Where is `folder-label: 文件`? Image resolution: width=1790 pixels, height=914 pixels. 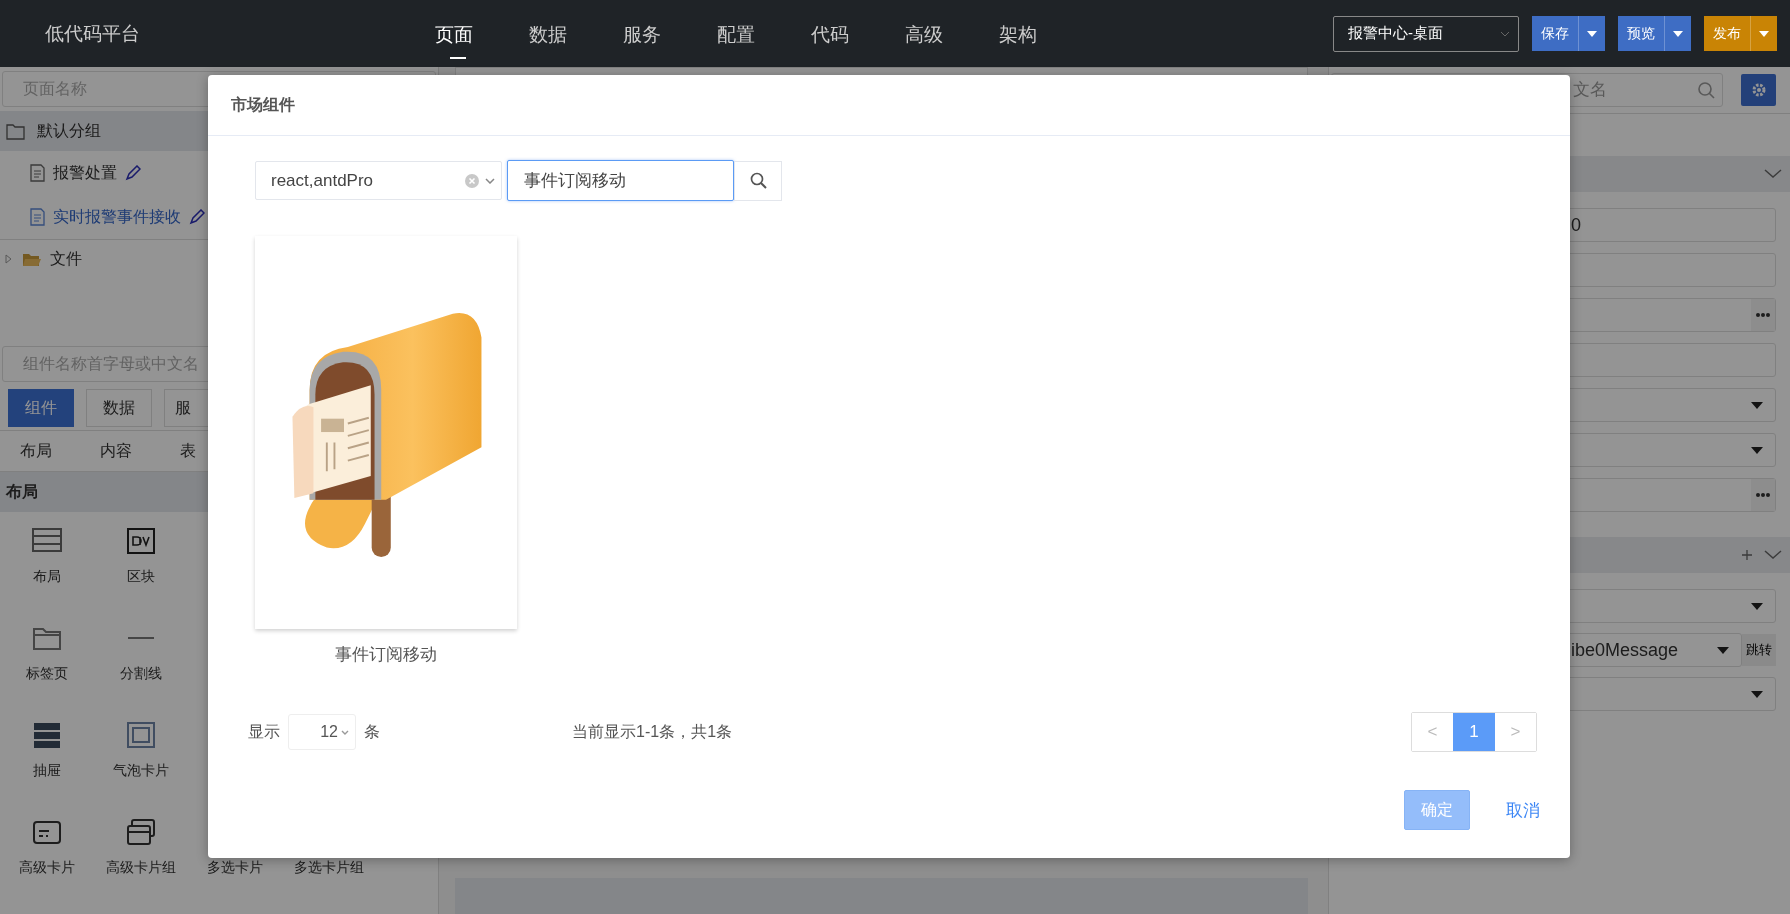
folder-label: 文件 is located at coordinates (66, 258).